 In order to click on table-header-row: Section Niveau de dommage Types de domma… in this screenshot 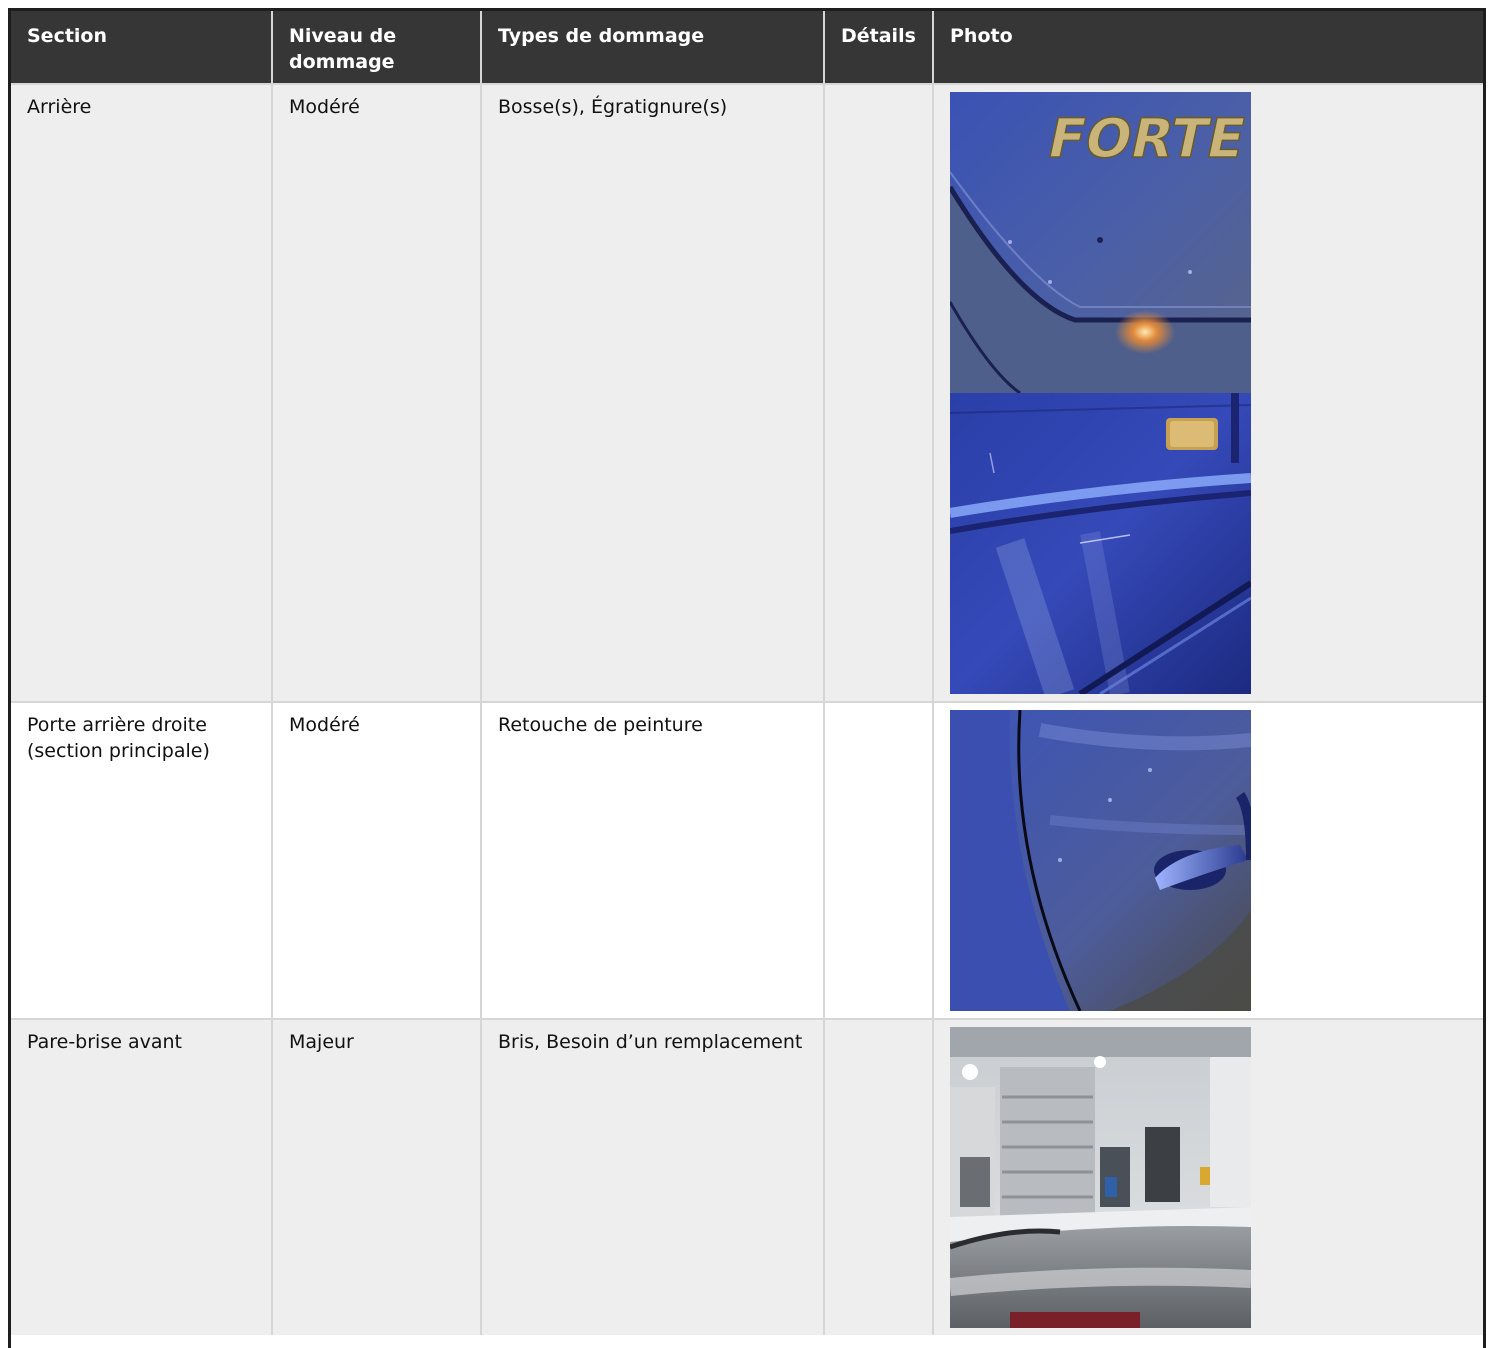, I will do `click(747, 47)`.